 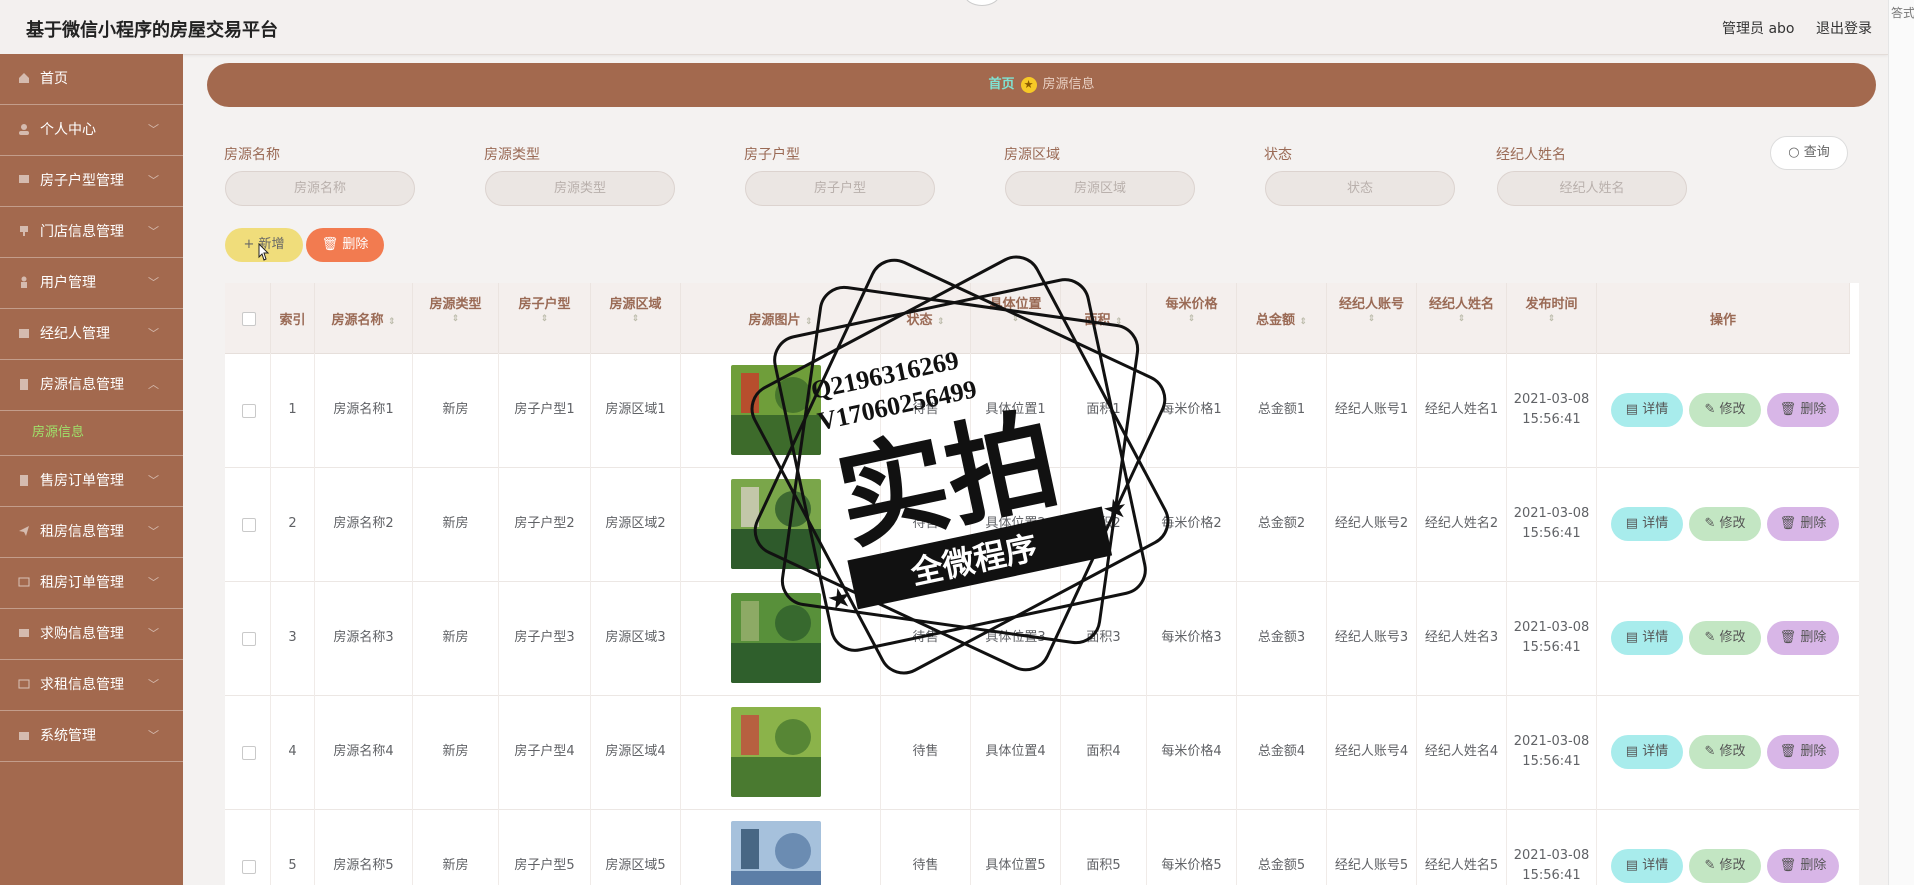 What do you see at coordinates (364, 318) in the screenshot?
I see `column-header-1: 房源名称 ⇕` at bounding box center [364, 318].